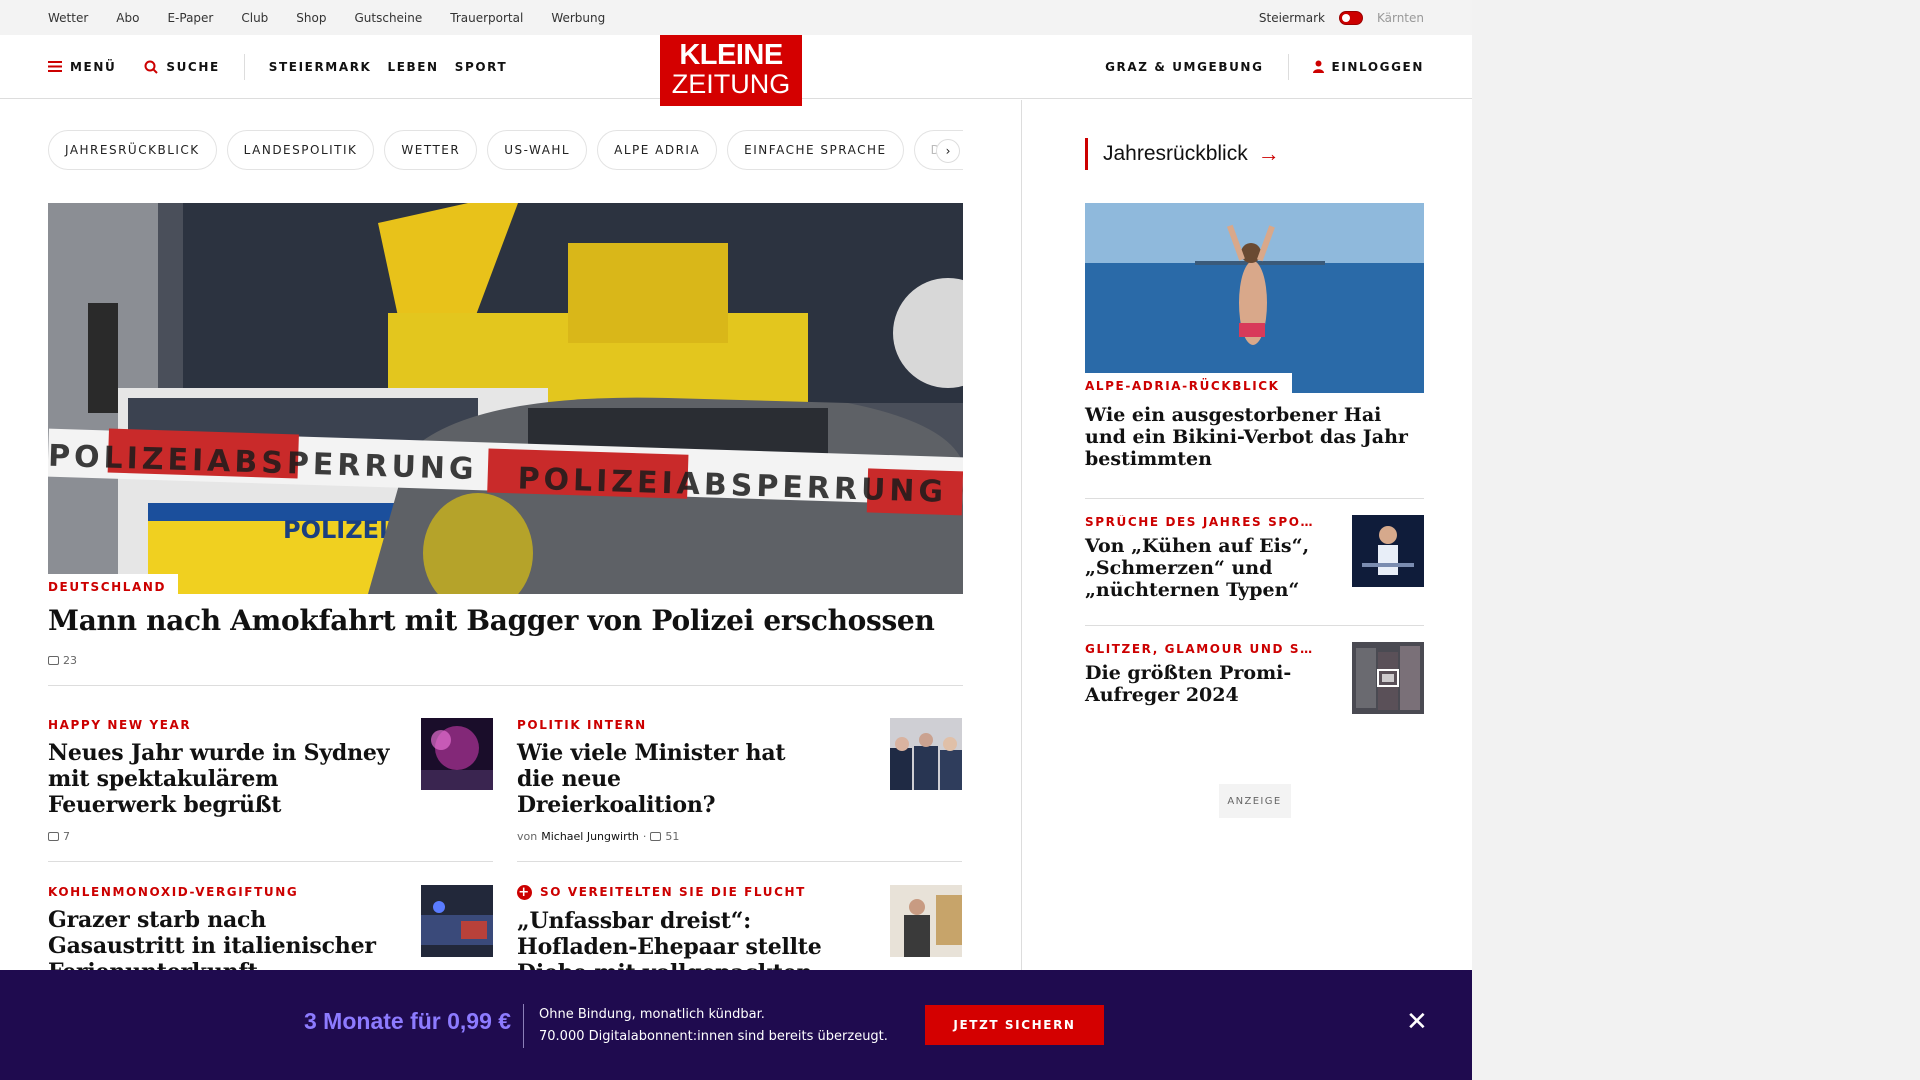 The height and width of the screenshot is (1080, 1920). Describe the element at coordinates (1021, 540) in the screenshot. I see `column-divider` at that location.